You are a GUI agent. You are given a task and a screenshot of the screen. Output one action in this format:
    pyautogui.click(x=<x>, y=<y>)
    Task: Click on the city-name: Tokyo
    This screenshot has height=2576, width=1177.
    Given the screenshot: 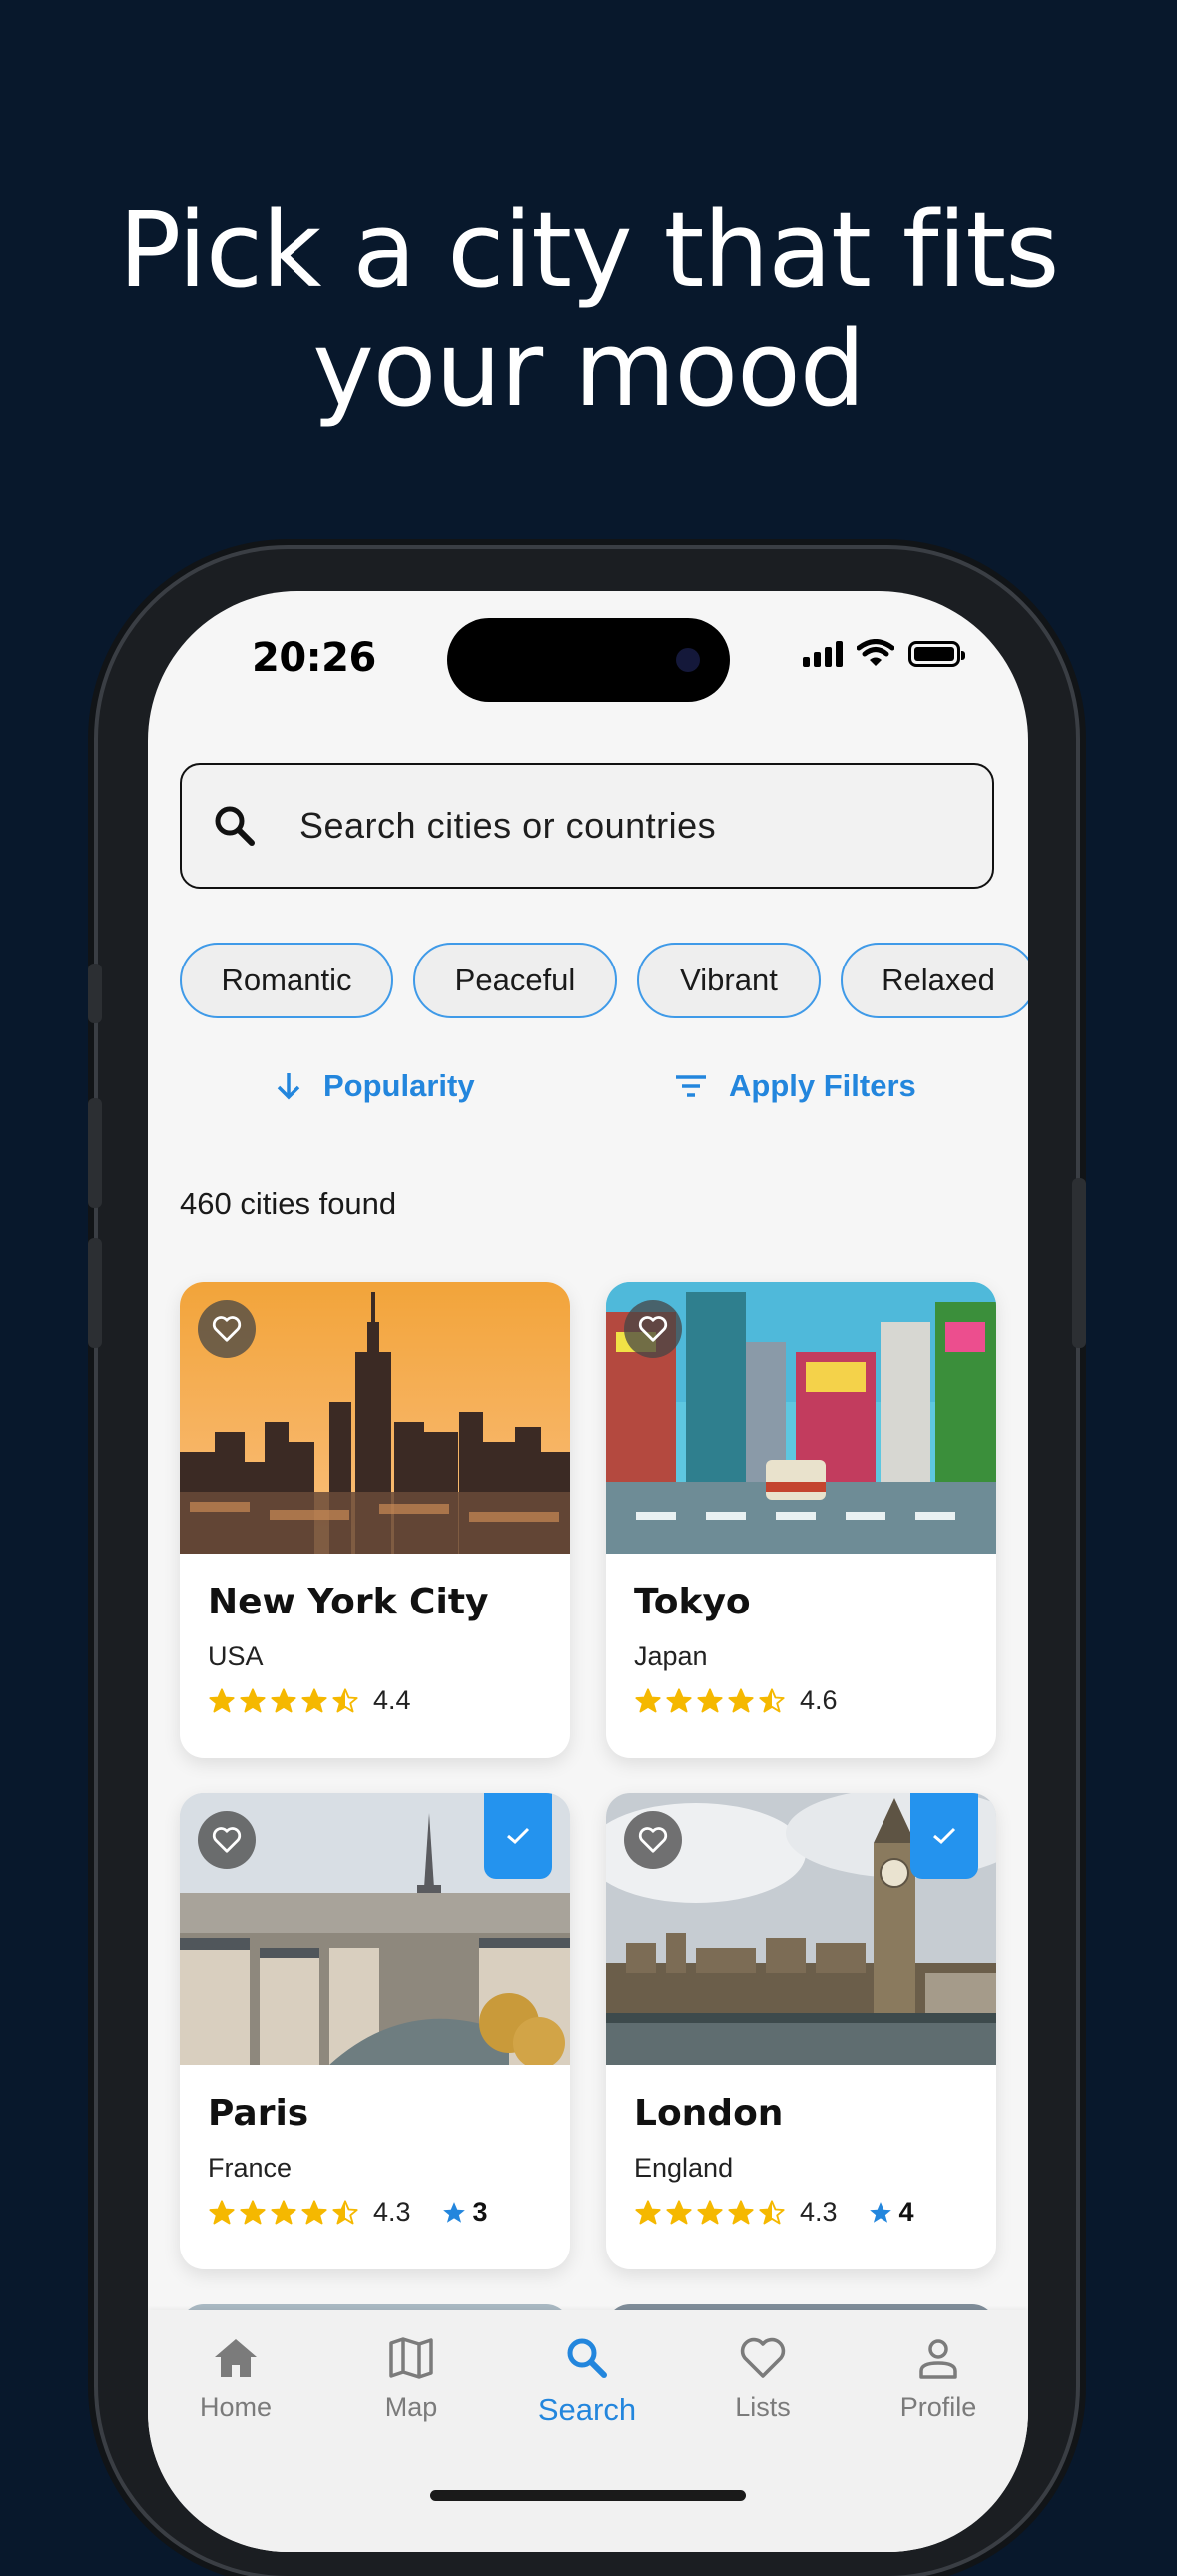 What is the action you would take?
    pyautogui.click(x=692, y=1602)
    